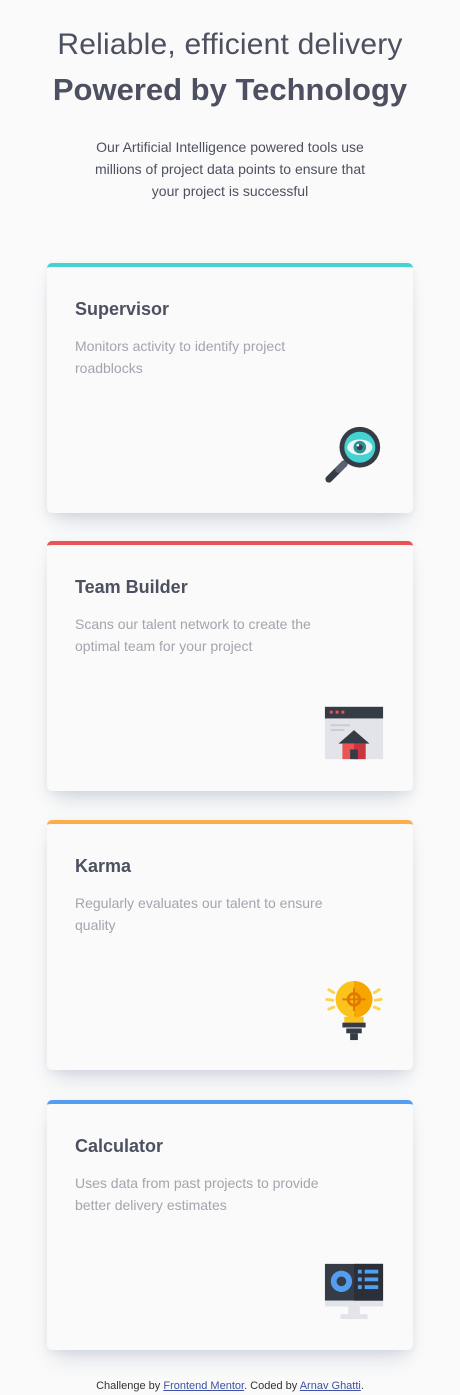  What do you see at coordinates (271, 1386) in the screenshot?
I see `footer-middle: . Coded by` at bounding box center [271, 1386].